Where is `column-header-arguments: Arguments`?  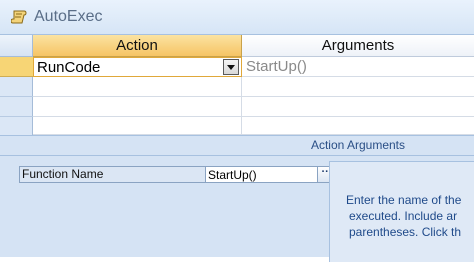 column-header-arguments: Arguments is located at coordinates (358, 46).